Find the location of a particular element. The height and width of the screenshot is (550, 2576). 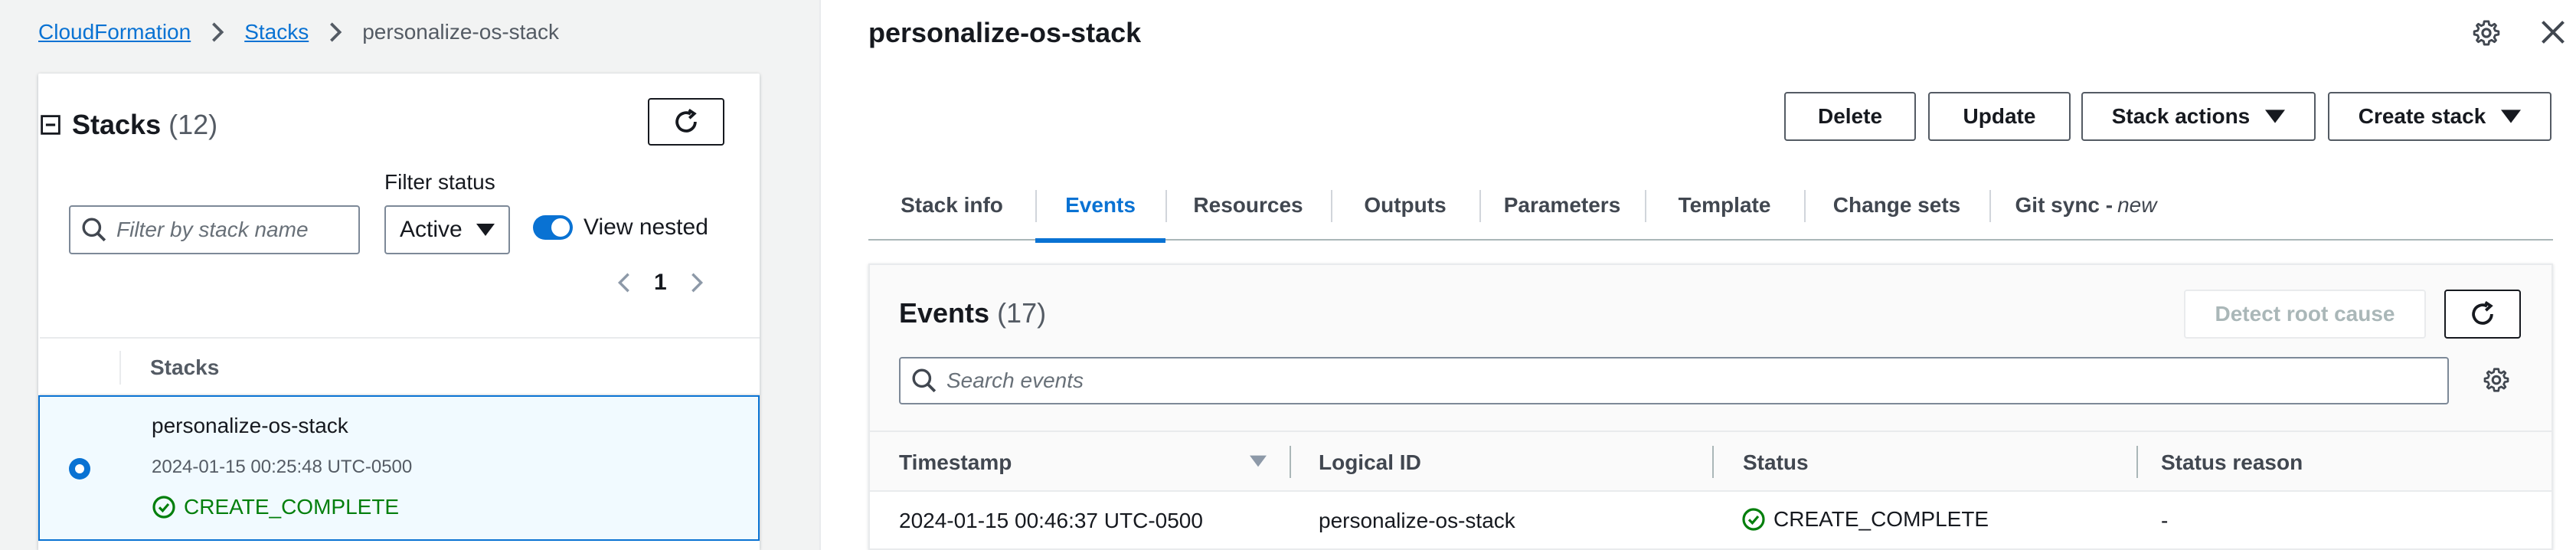

next-page-icon is located at coordinates (696, 282).